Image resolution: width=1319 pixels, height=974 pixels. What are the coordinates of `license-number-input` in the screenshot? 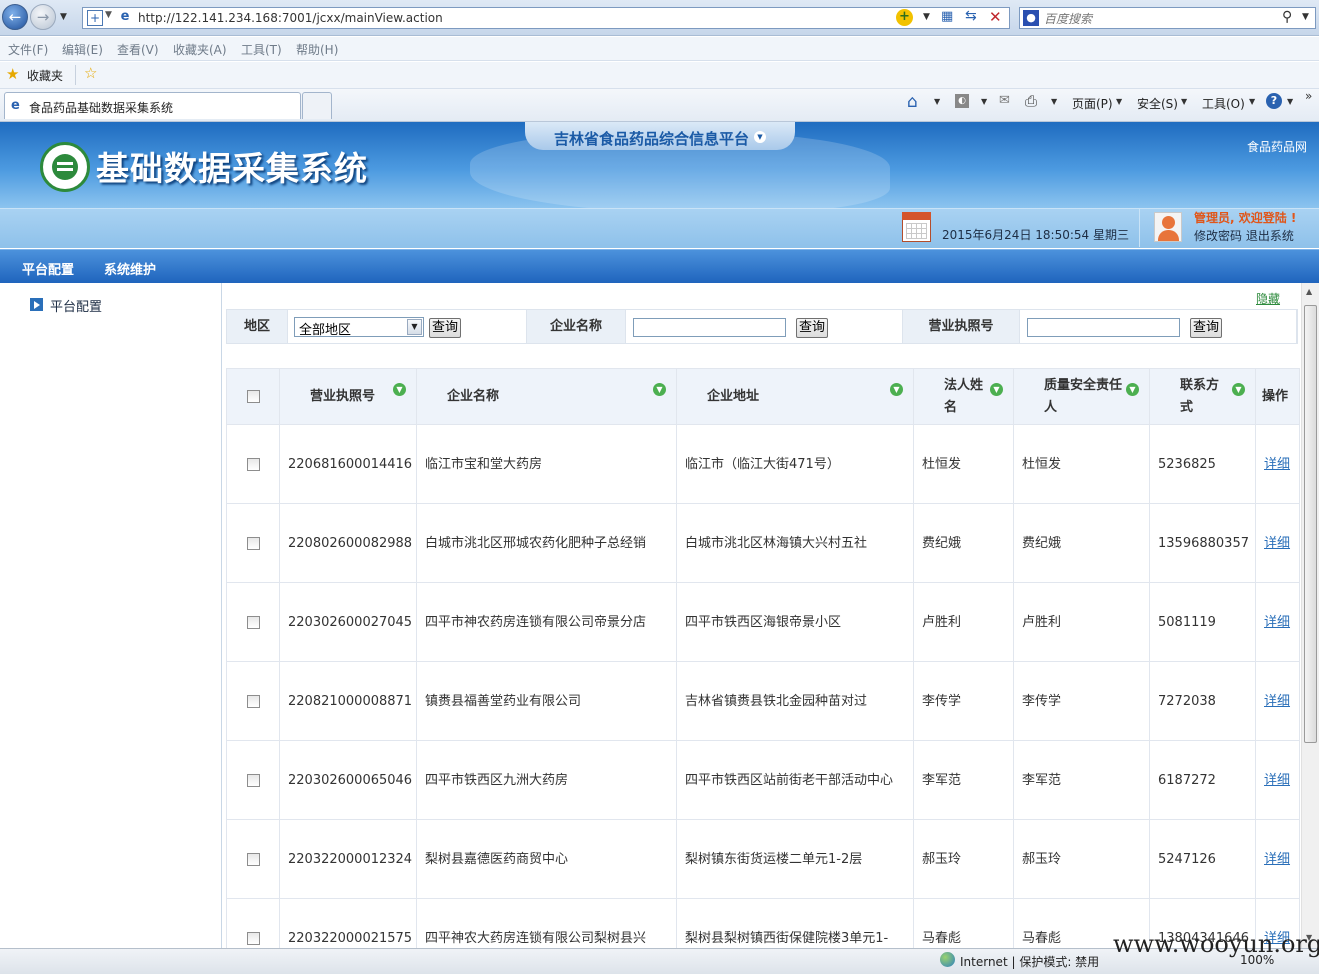 It's located at (1103, 327).